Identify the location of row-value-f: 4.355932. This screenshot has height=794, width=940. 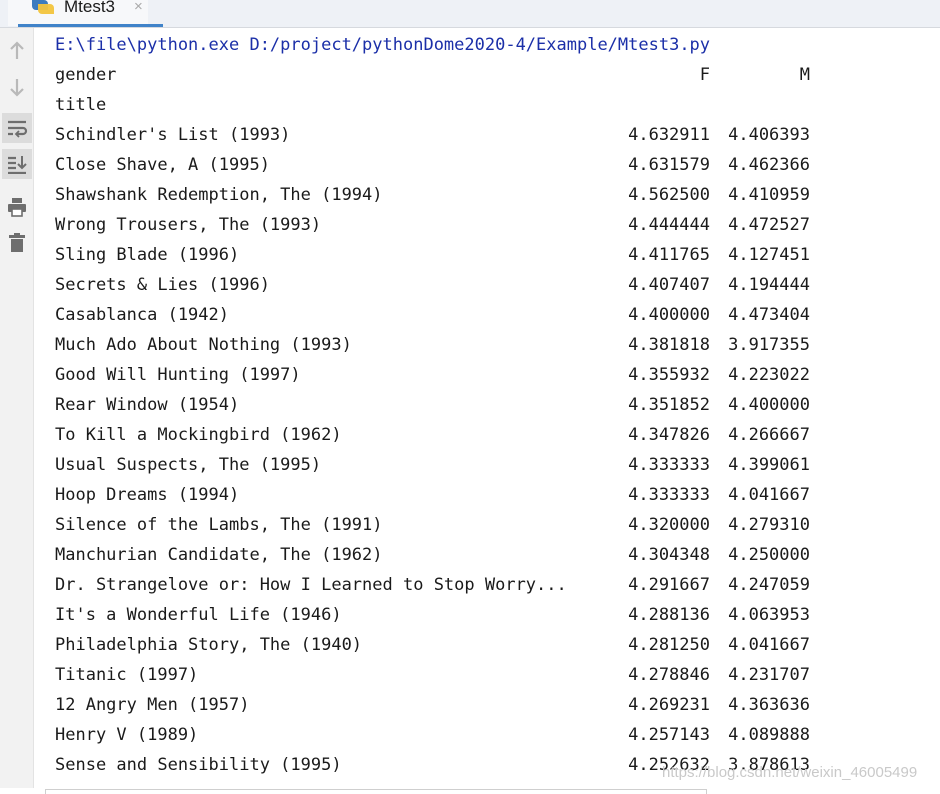
(669, 375).